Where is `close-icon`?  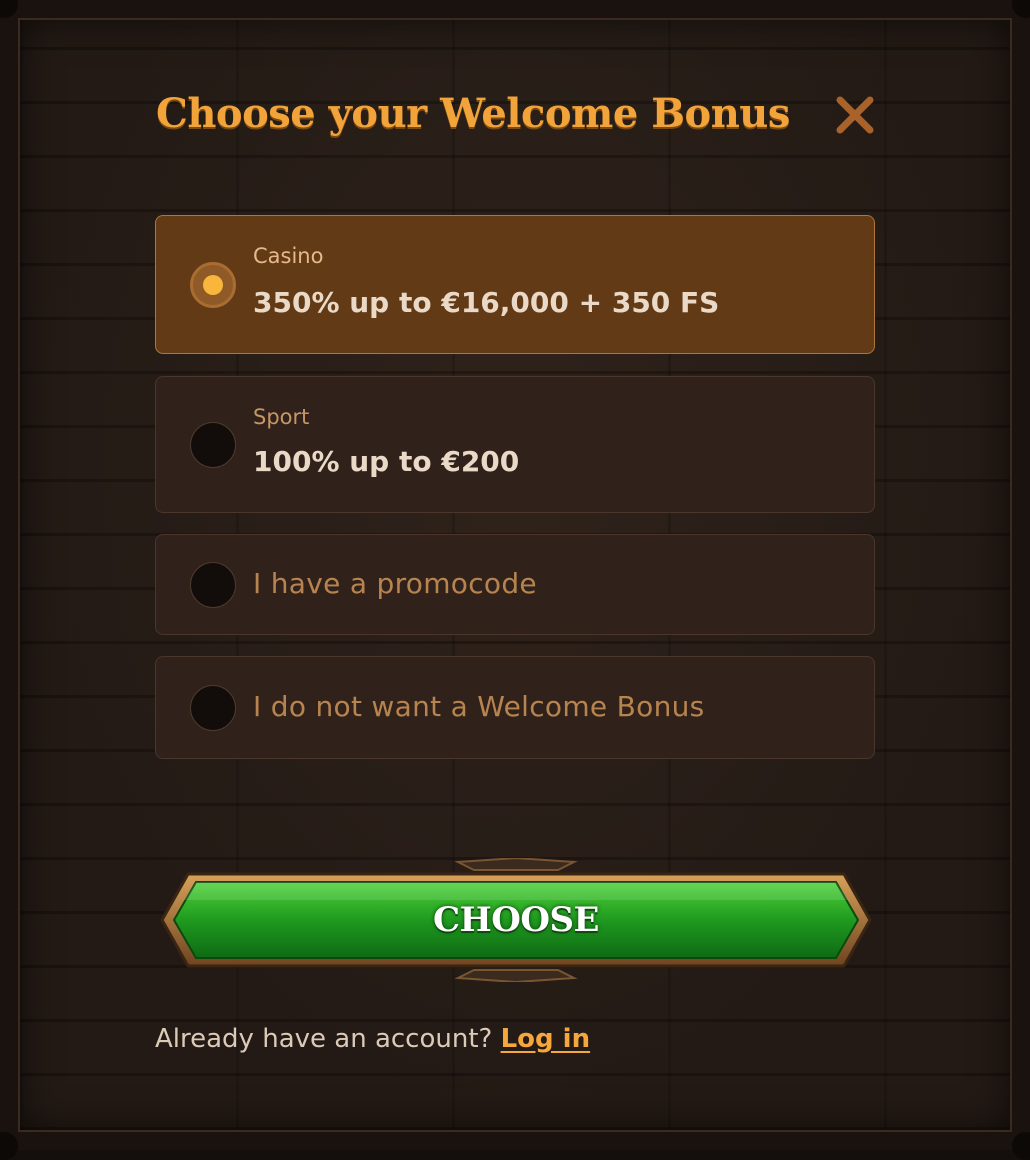 close-icon is located at coordinates (855, 115).